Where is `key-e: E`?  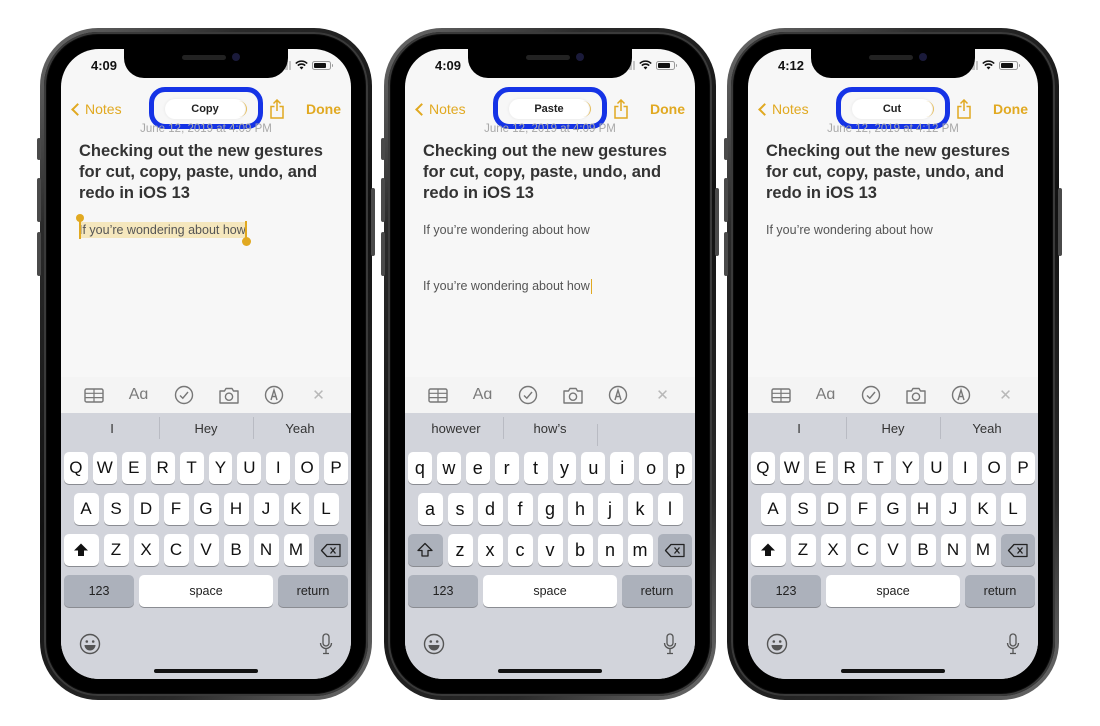
key-e: E is located at coordinates (820, 468).